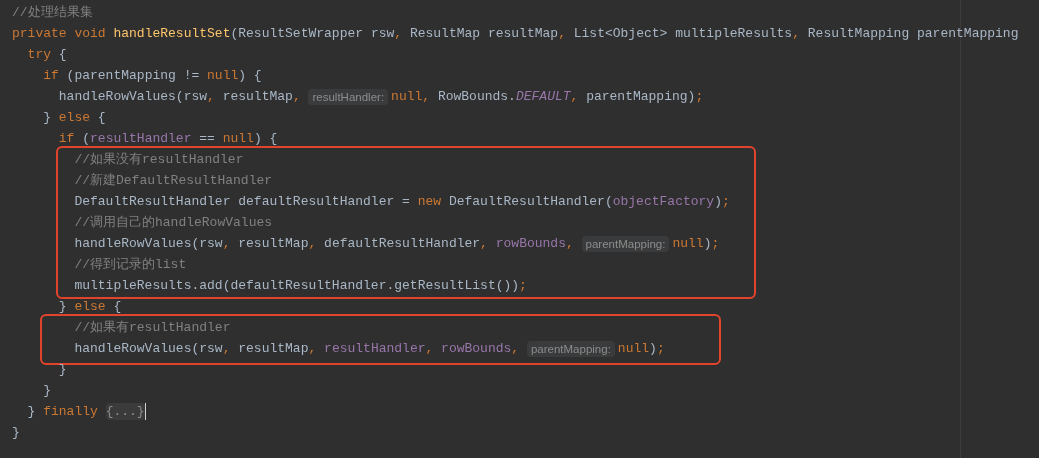  Describe the element at coordinates (125, 411) in the screenshot. I see `folded-code: {...}` at that location.